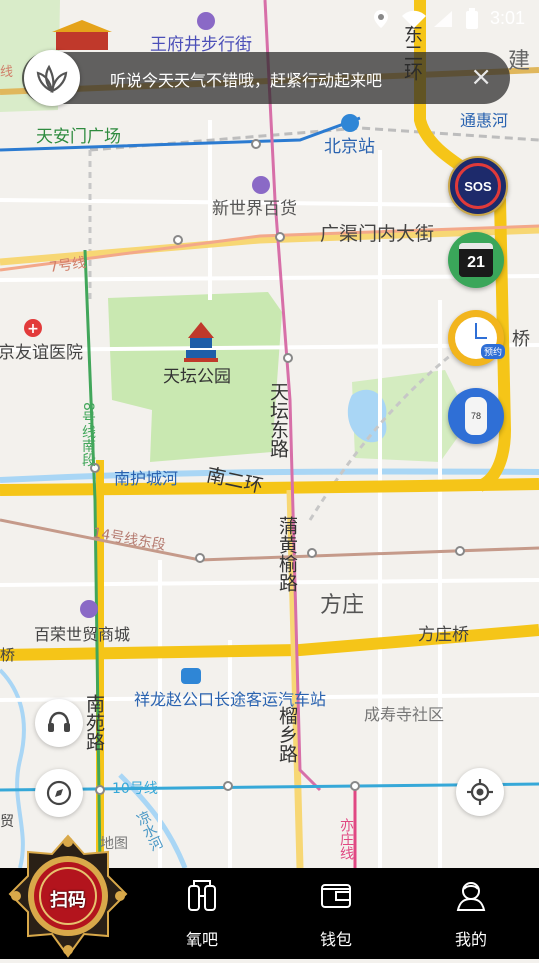 The width and height of the screenshot is (539, 963). Describe the element at coordinates (507, 18) in the screenshot. I see `status-time: 3:01` at that location.